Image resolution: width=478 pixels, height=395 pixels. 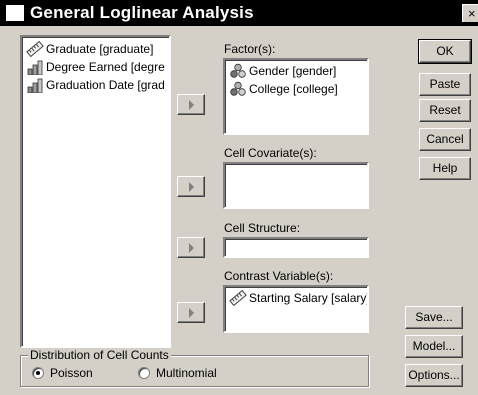 I want to click on list-item-label: Gender [gender], so click(x=293, y=71).